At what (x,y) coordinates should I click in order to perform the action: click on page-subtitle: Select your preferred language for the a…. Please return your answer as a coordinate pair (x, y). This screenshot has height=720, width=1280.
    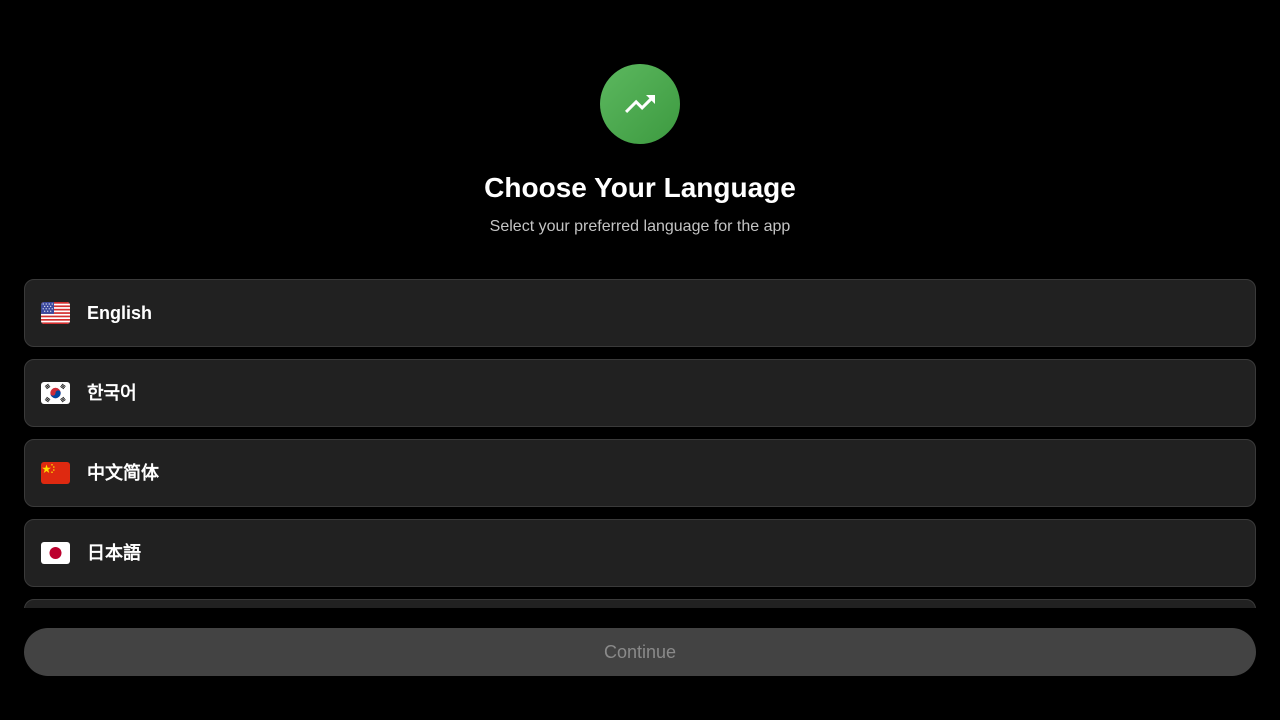
    Looking at the image, I should click on (640, 226).